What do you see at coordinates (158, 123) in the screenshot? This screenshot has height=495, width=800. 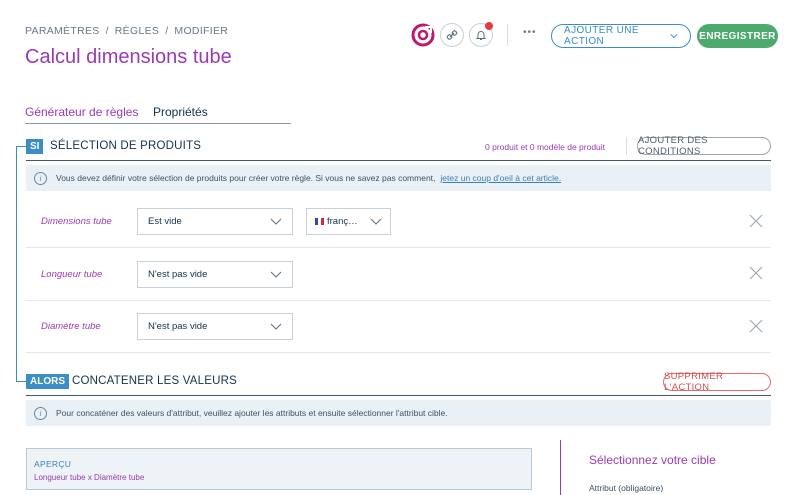 I see `tabs-underline` at bounding box center [158, 123].